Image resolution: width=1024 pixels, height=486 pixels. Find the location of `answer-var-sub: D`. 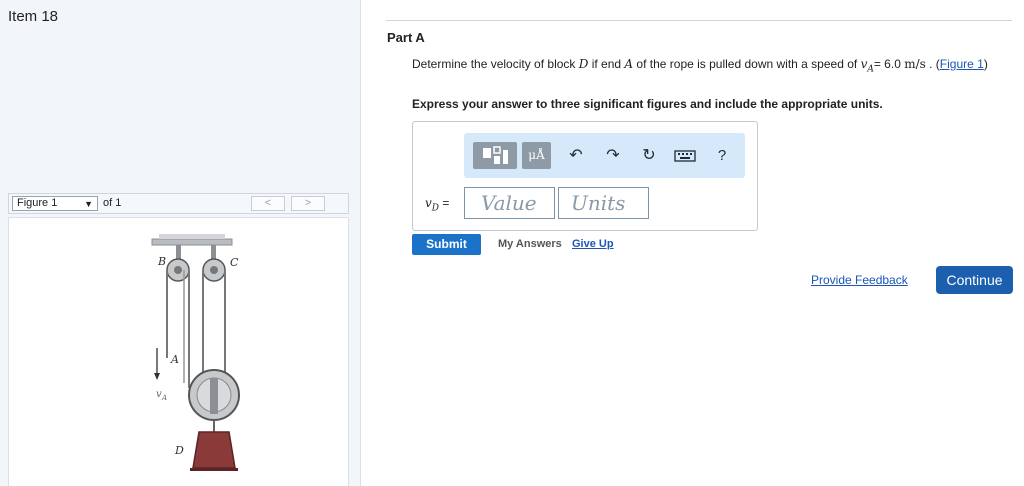

answer-var-sub: D is located at coordinates (435, 208).